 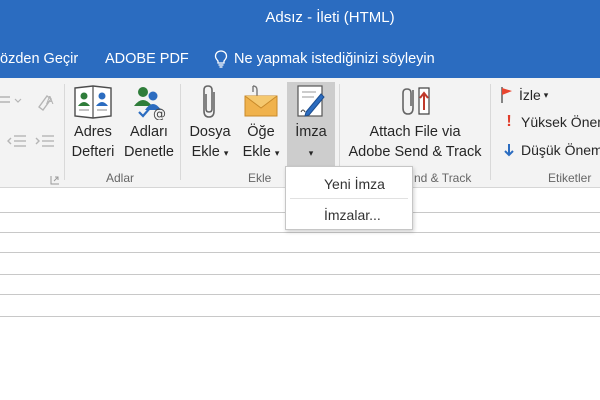 What do you see at coordinates (261, 152) in the screenshot?
I see `attach-item-label-2: Ekle ▾` at bounding box center [261, 152].